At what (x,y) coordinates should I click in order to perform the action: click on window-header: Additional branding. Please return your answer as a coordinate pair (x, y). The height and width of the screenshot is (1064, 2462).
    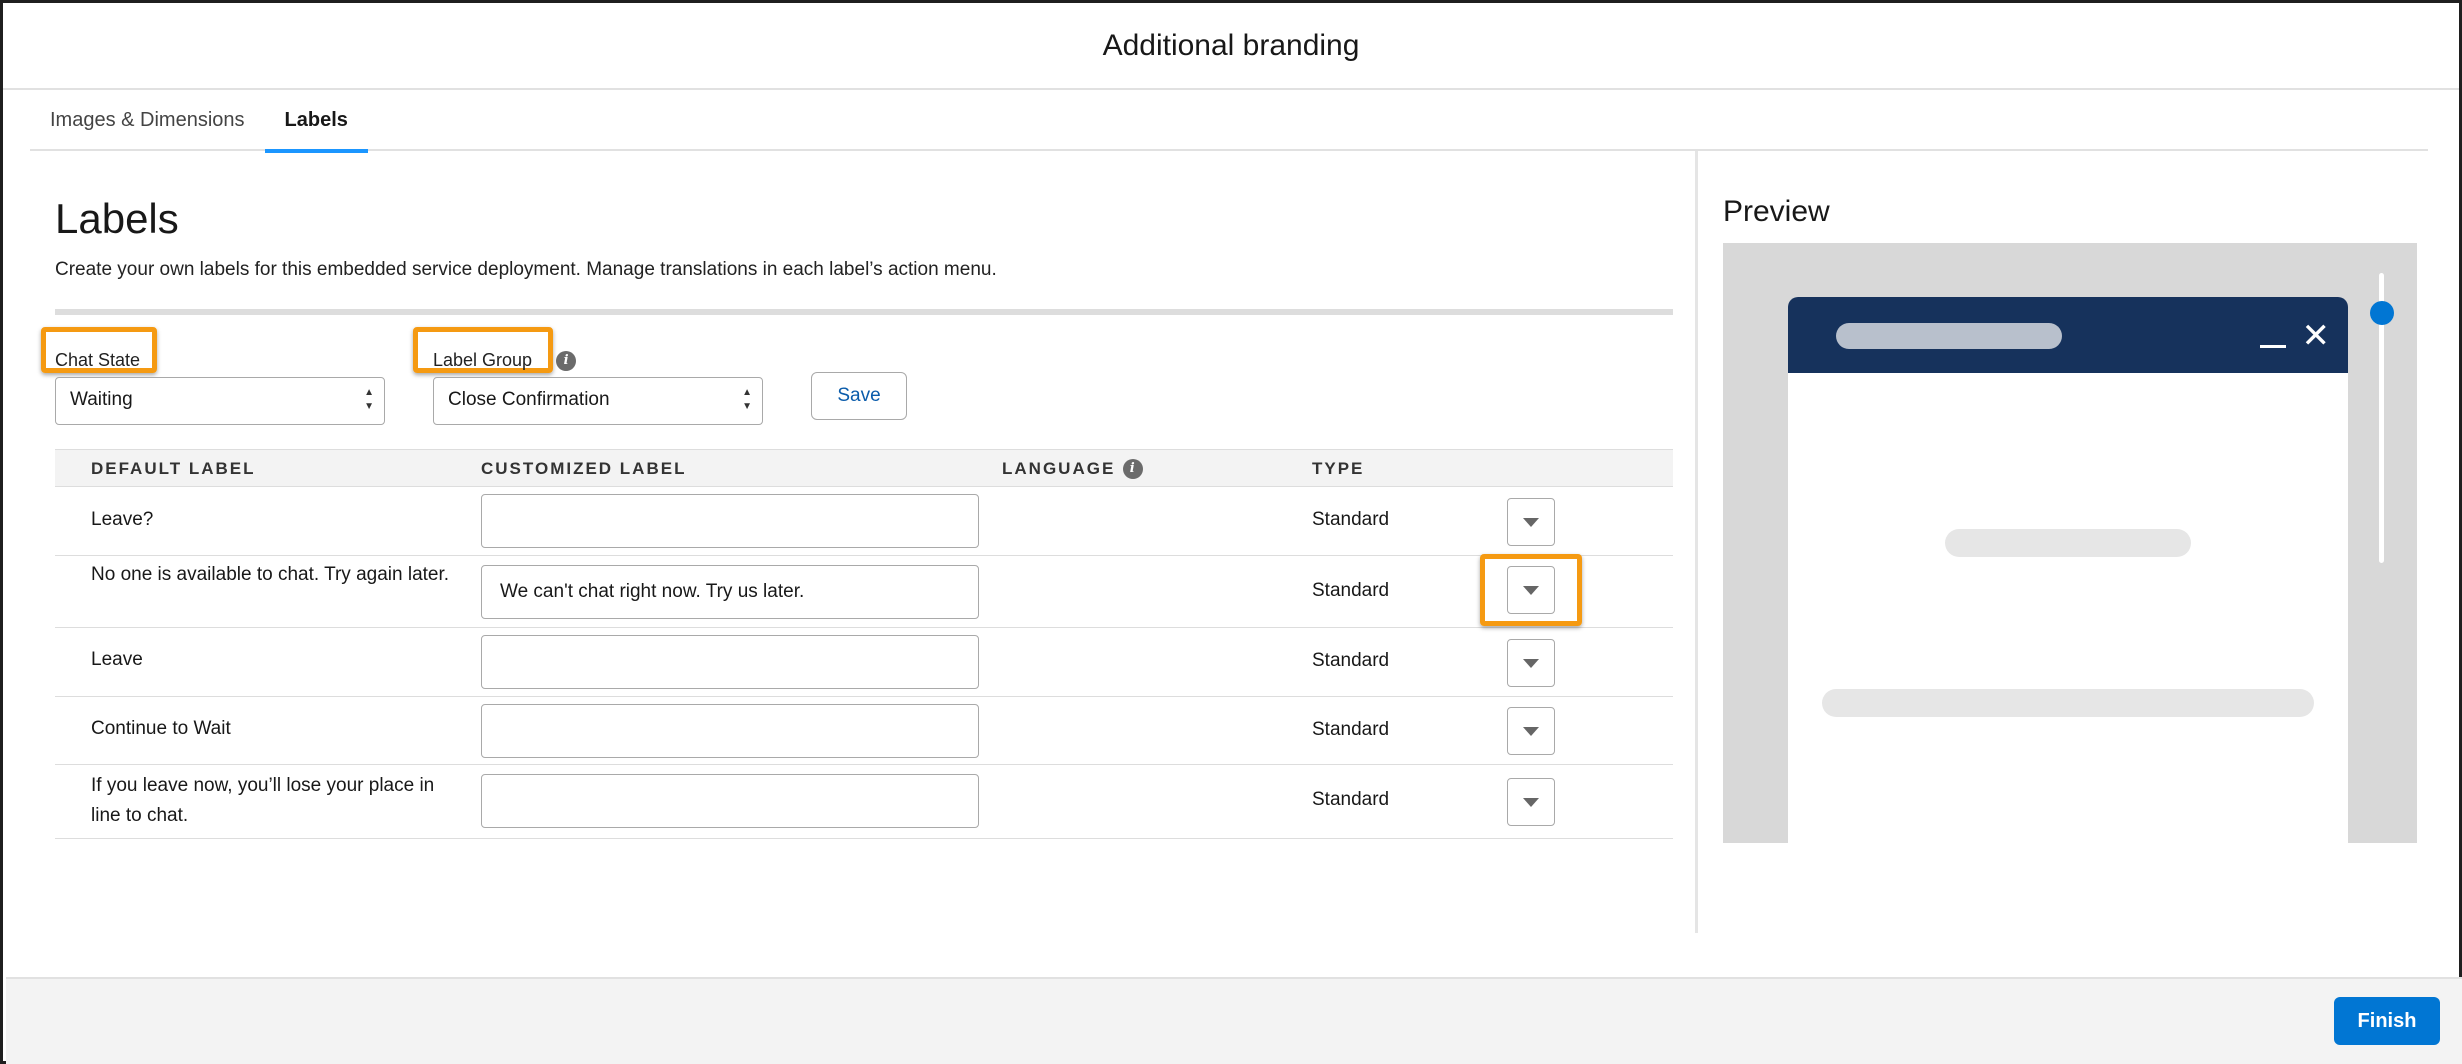
    Looking at the image, I should click on (1231, 46).